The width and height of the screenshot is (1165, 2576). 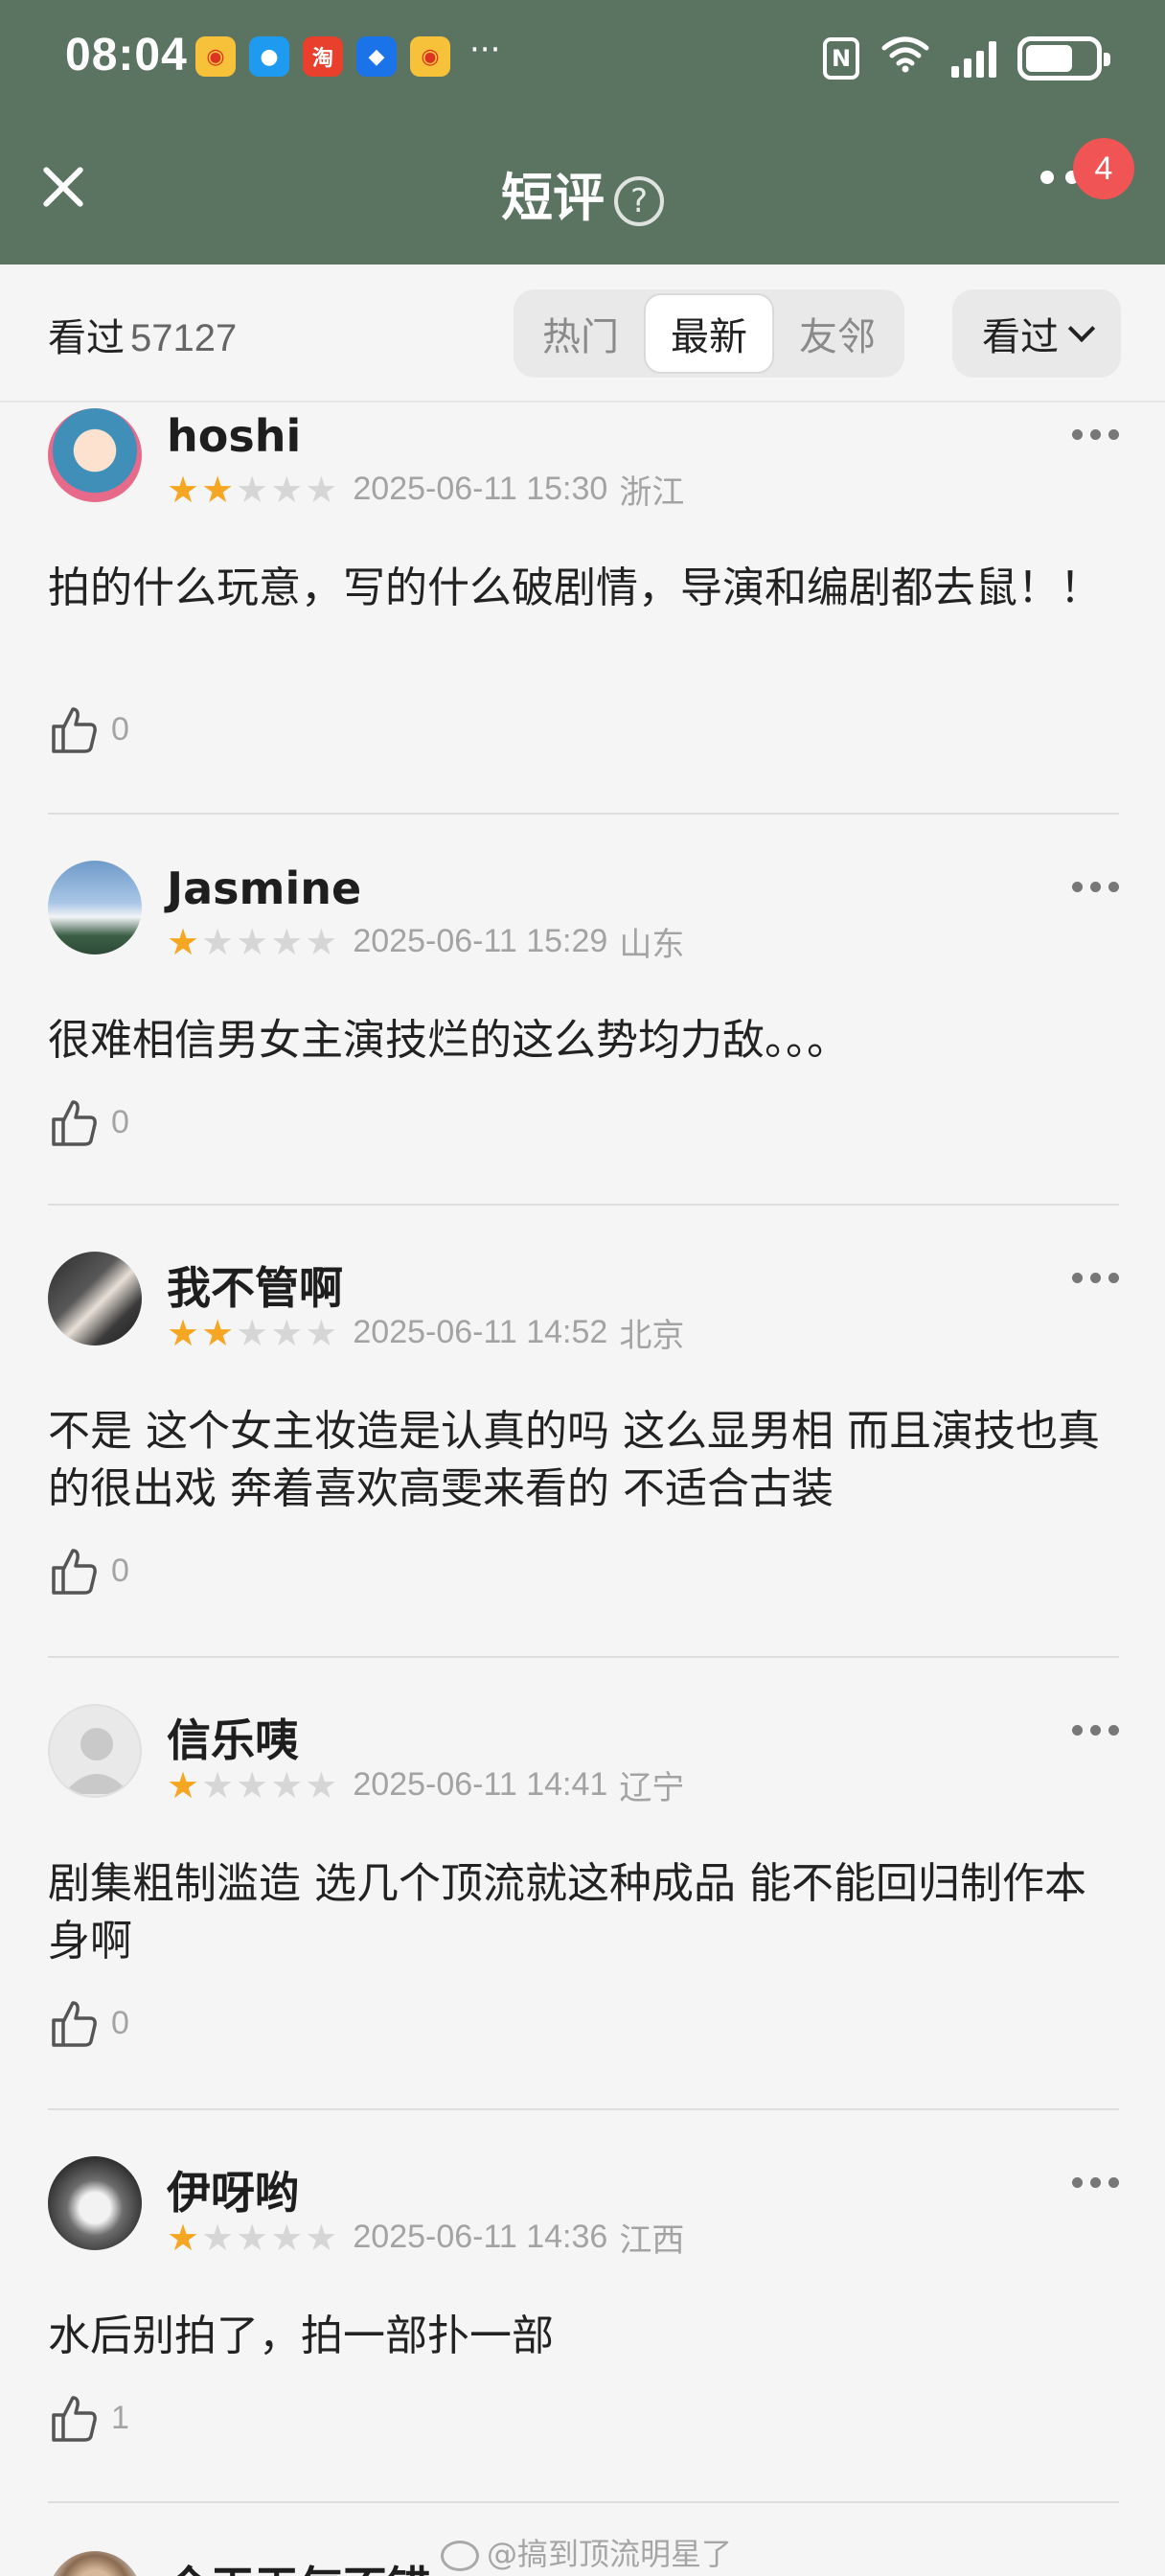 I want to click on like-button: 1, so click(x=89, y=2418).